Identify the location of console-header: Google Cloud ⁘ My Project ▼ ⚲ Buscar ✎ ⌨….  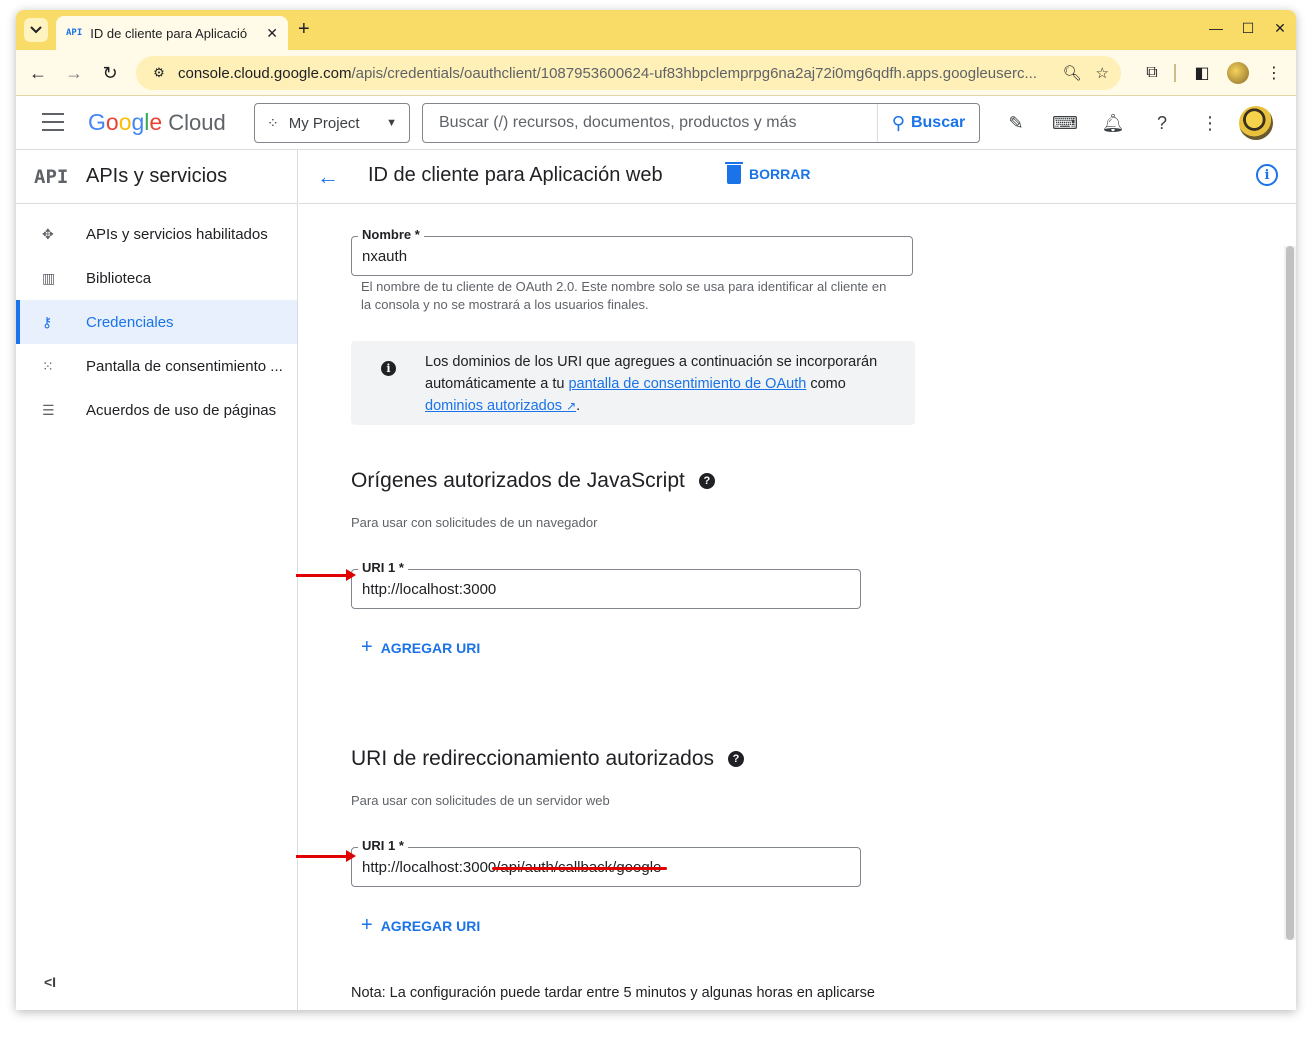
(656, 123).